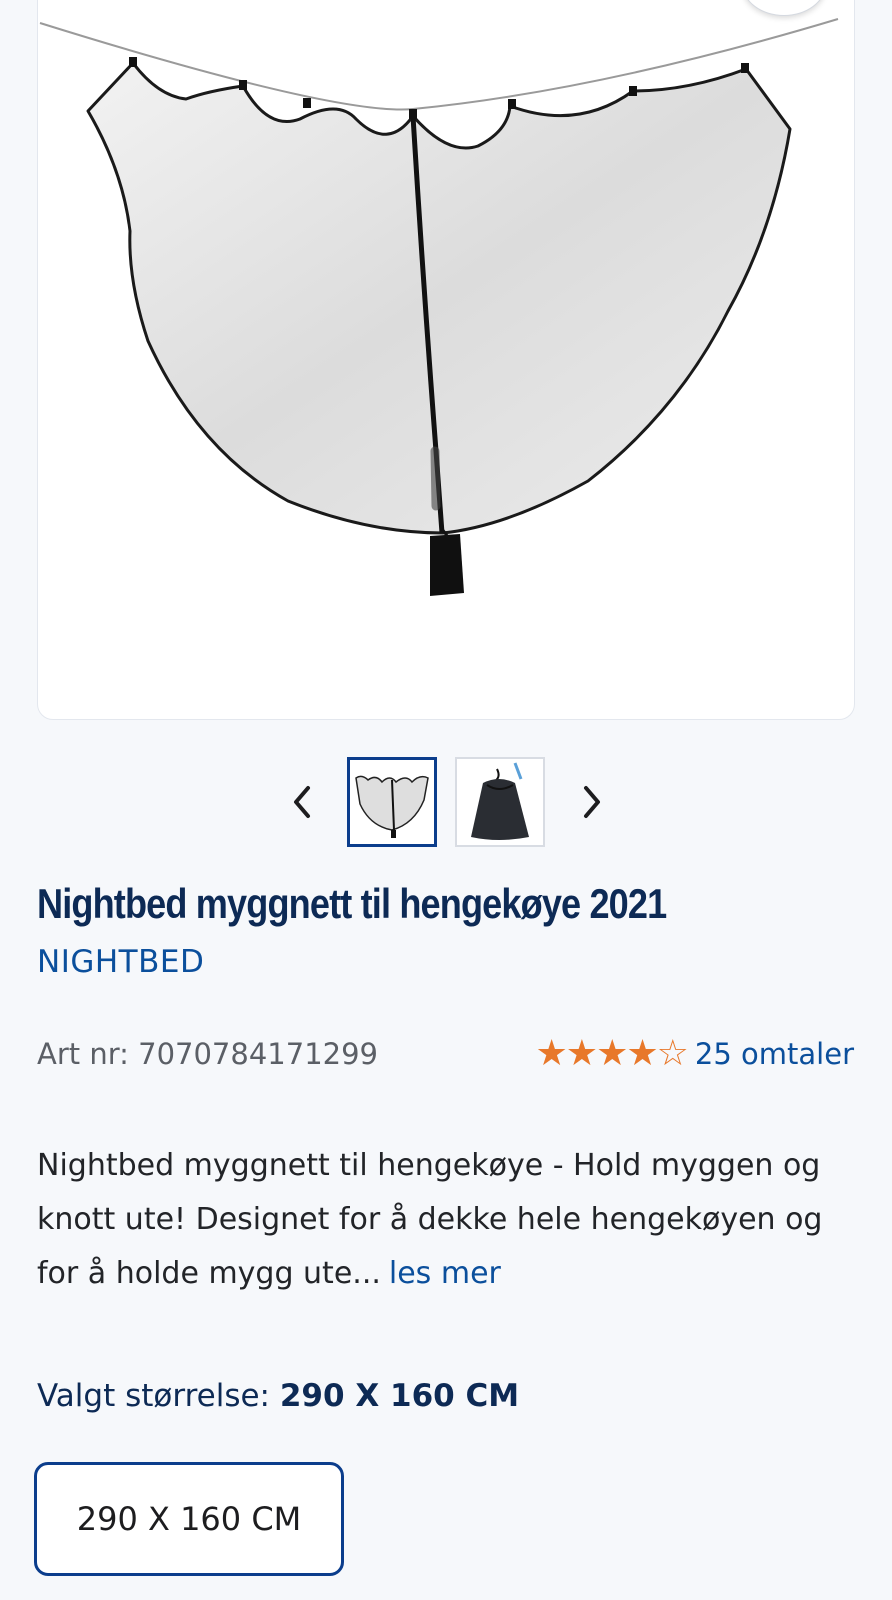  What do you see at coordinates (399, 1396) in the screenshot?
I see `selected-size-value: 290 X 160 CM` at bounding box center [399, 1396].